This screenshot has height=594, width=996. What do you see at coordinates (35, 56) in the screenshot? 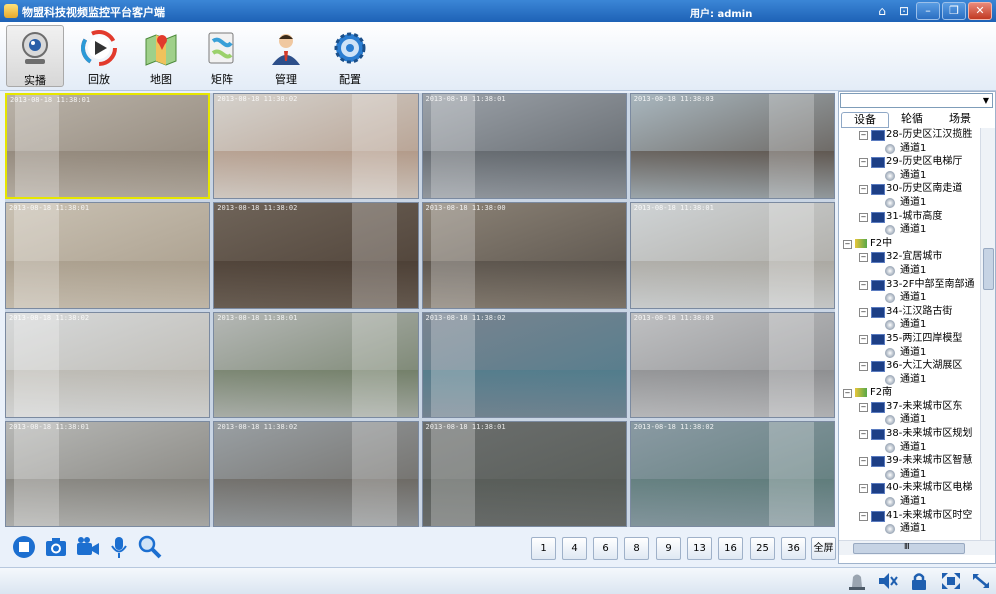
I see `live-view-button: 实播` at bounding box center [35, 56].